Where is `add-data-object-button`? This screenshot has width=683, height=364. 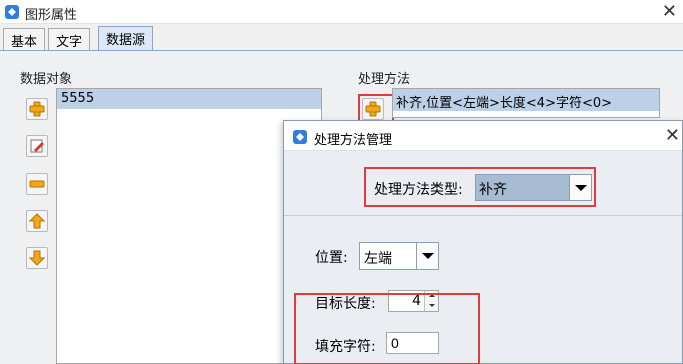
add-data-object-button is located at coordinates (37, 109).